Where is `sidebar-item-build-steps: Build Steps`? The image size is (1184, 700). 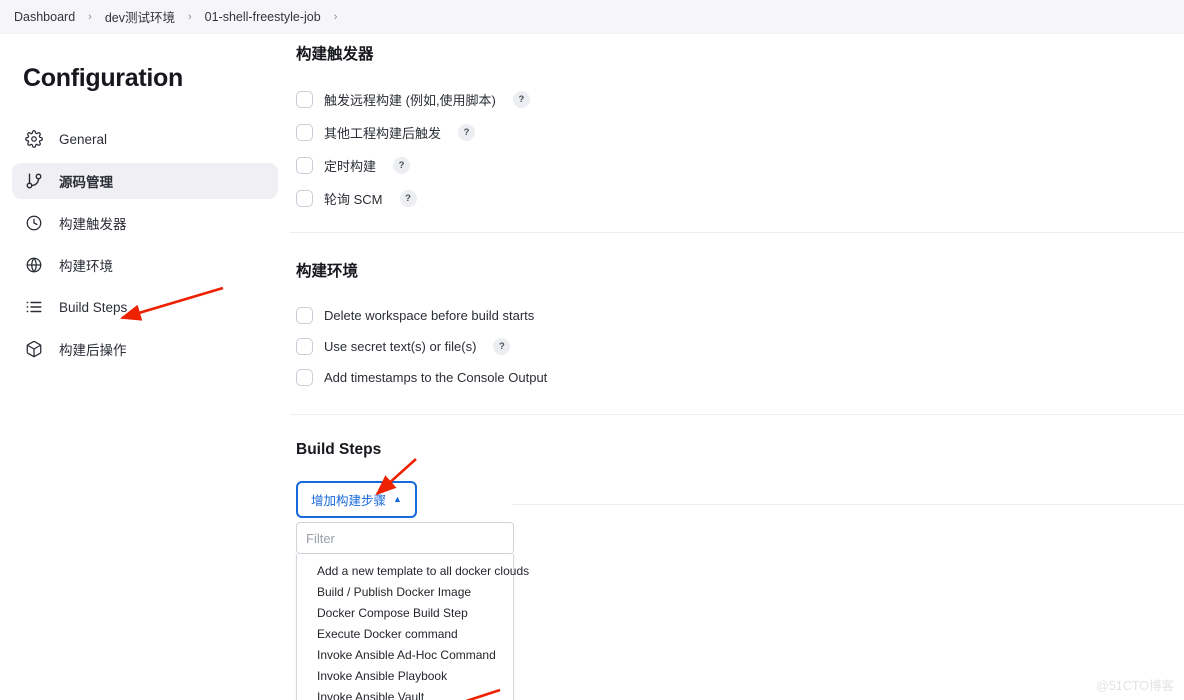
sidebar-item-build-steps: Build Steps is located at coordinates (145, 307).